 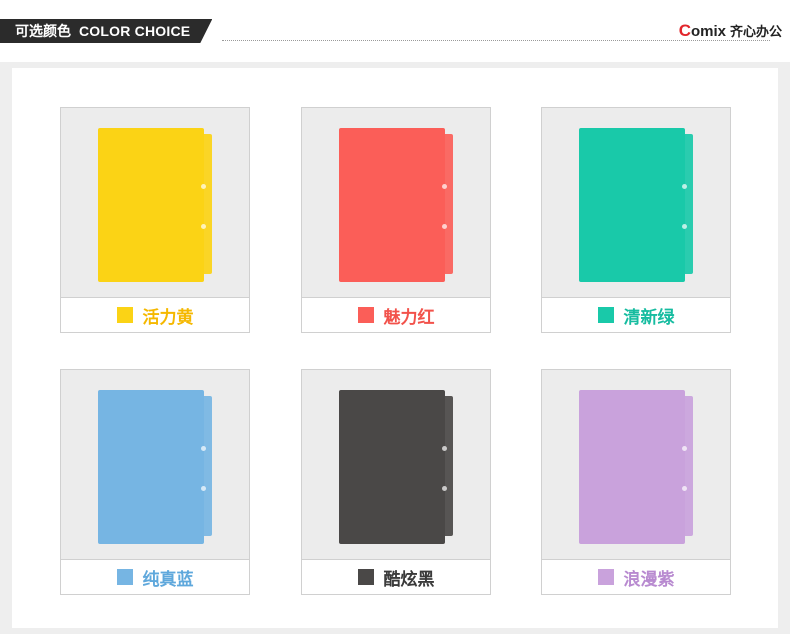 I want to click on brand-name-cn: 齐心办公, so click(x=755, y=32).